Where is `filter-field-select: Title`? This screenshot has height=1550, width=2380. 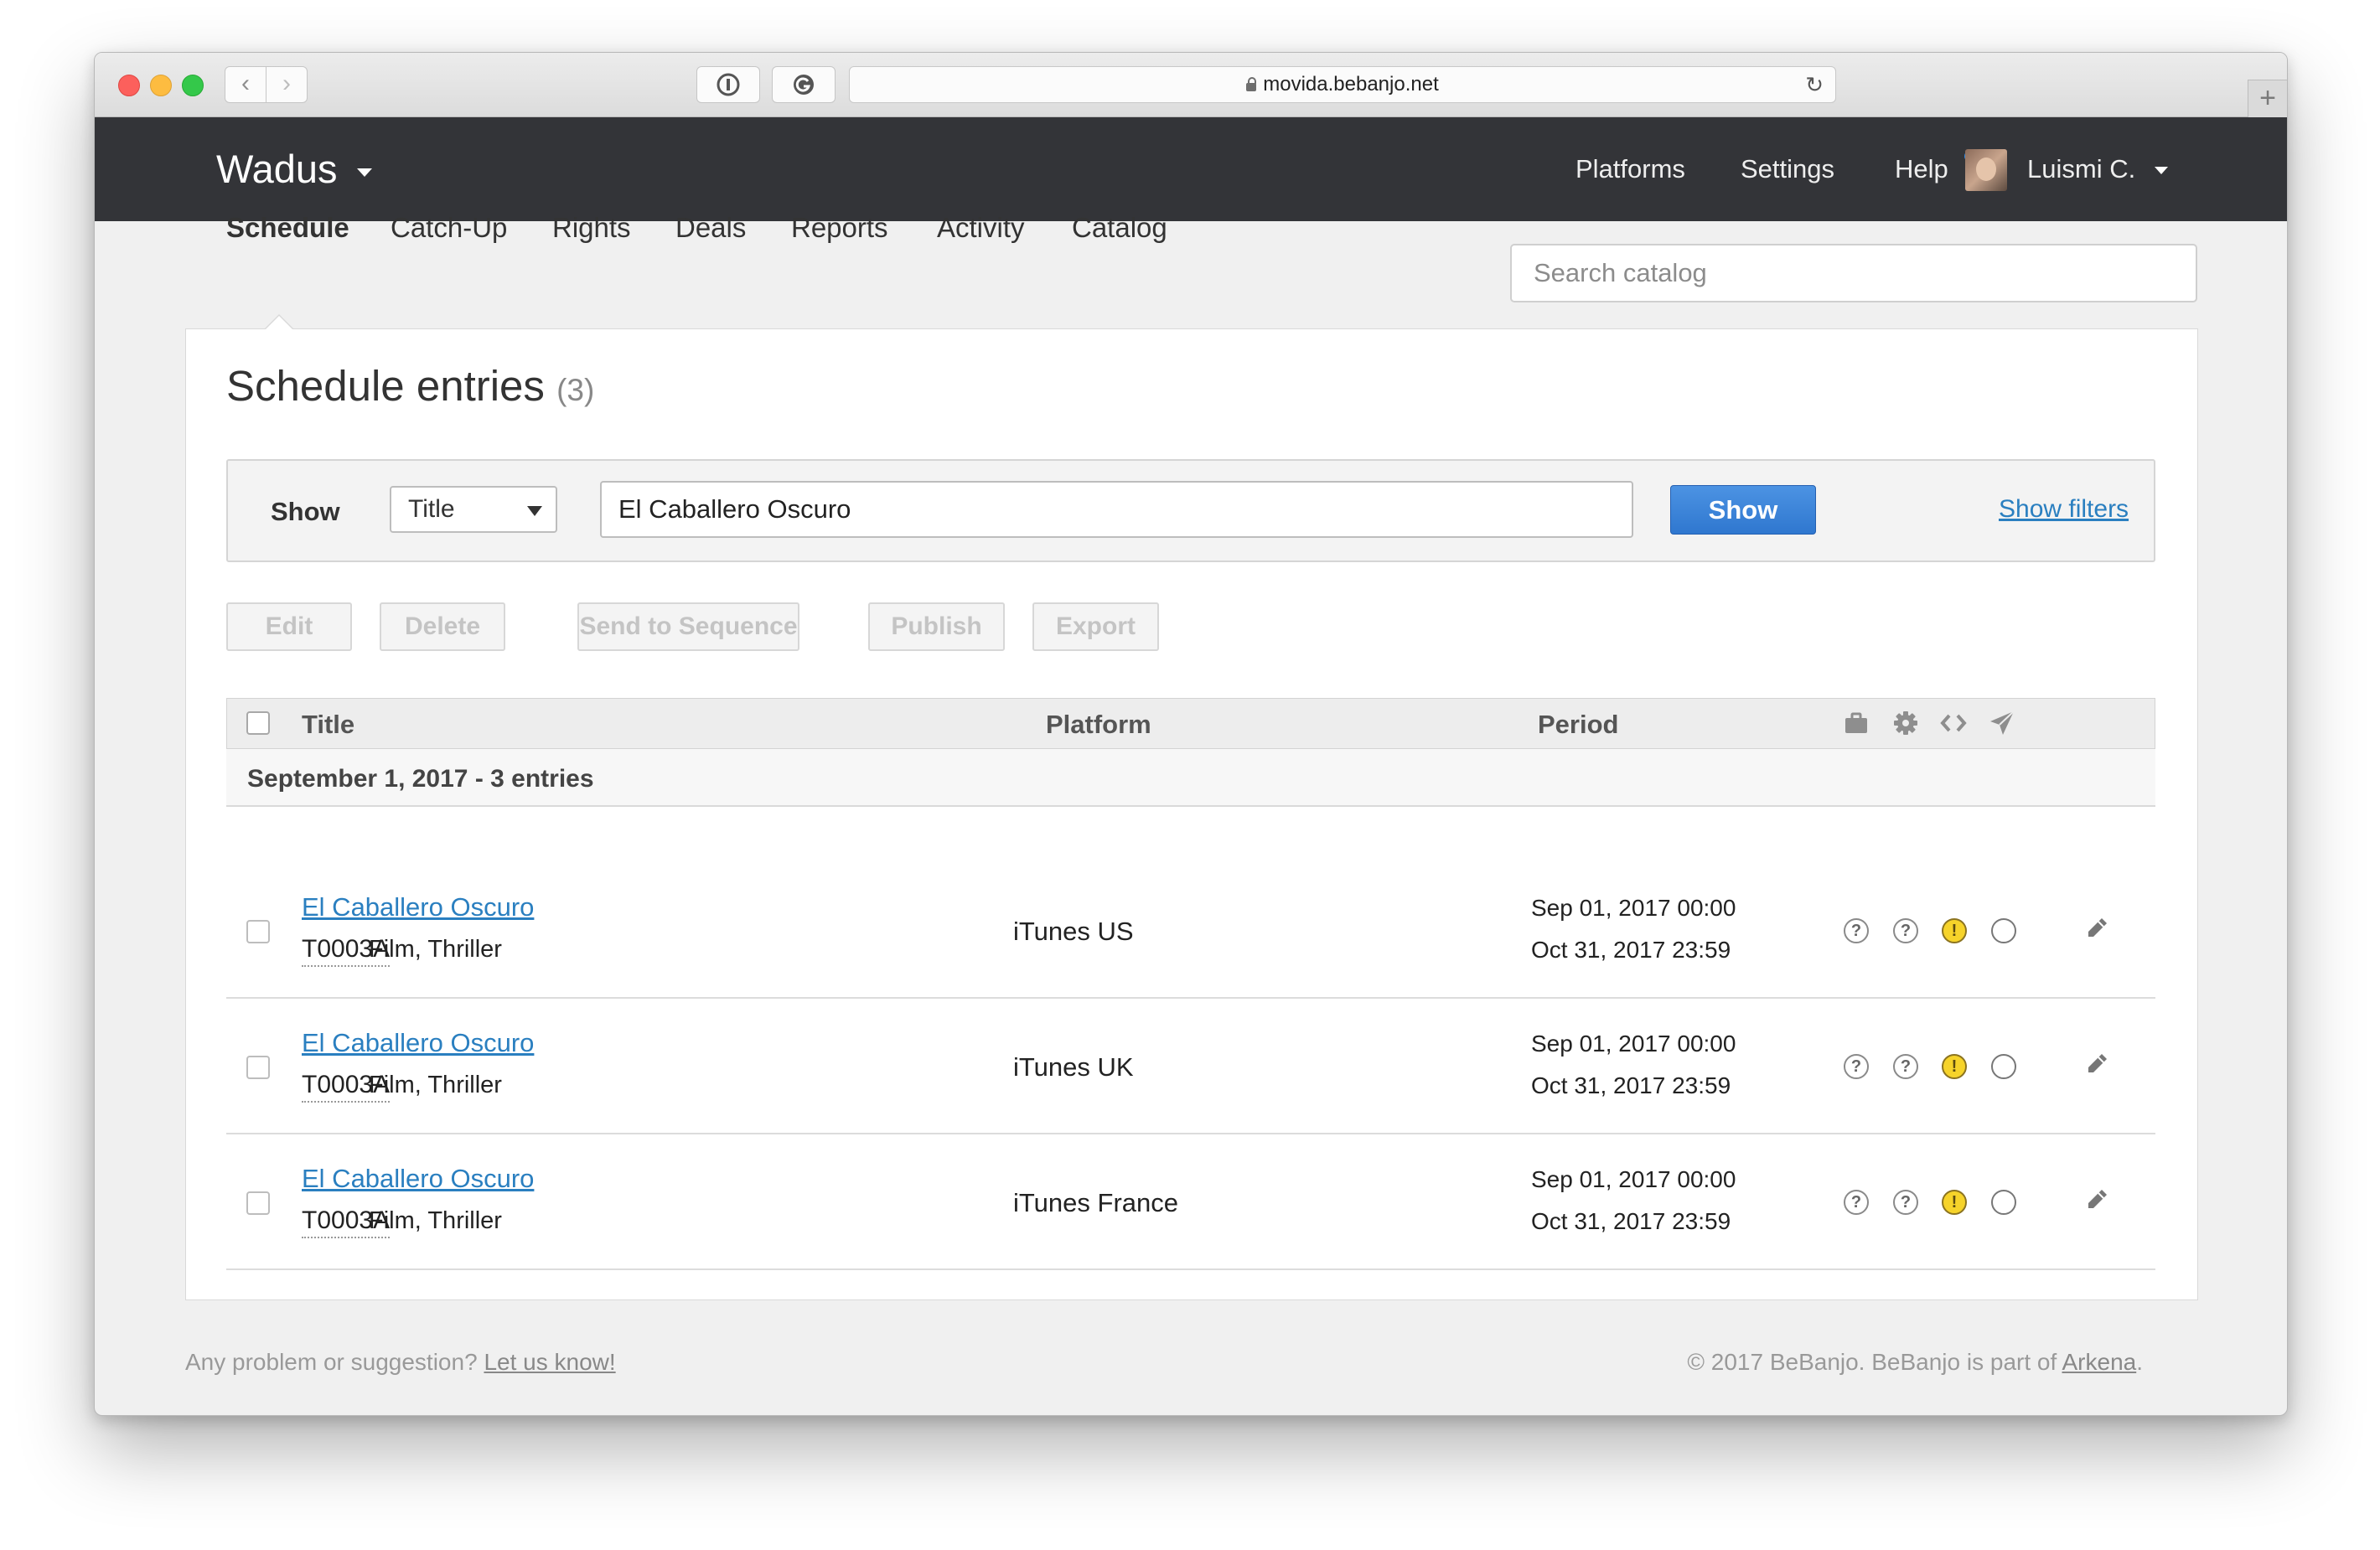
filter-field-select: Title is located at coordinates (473, 509).